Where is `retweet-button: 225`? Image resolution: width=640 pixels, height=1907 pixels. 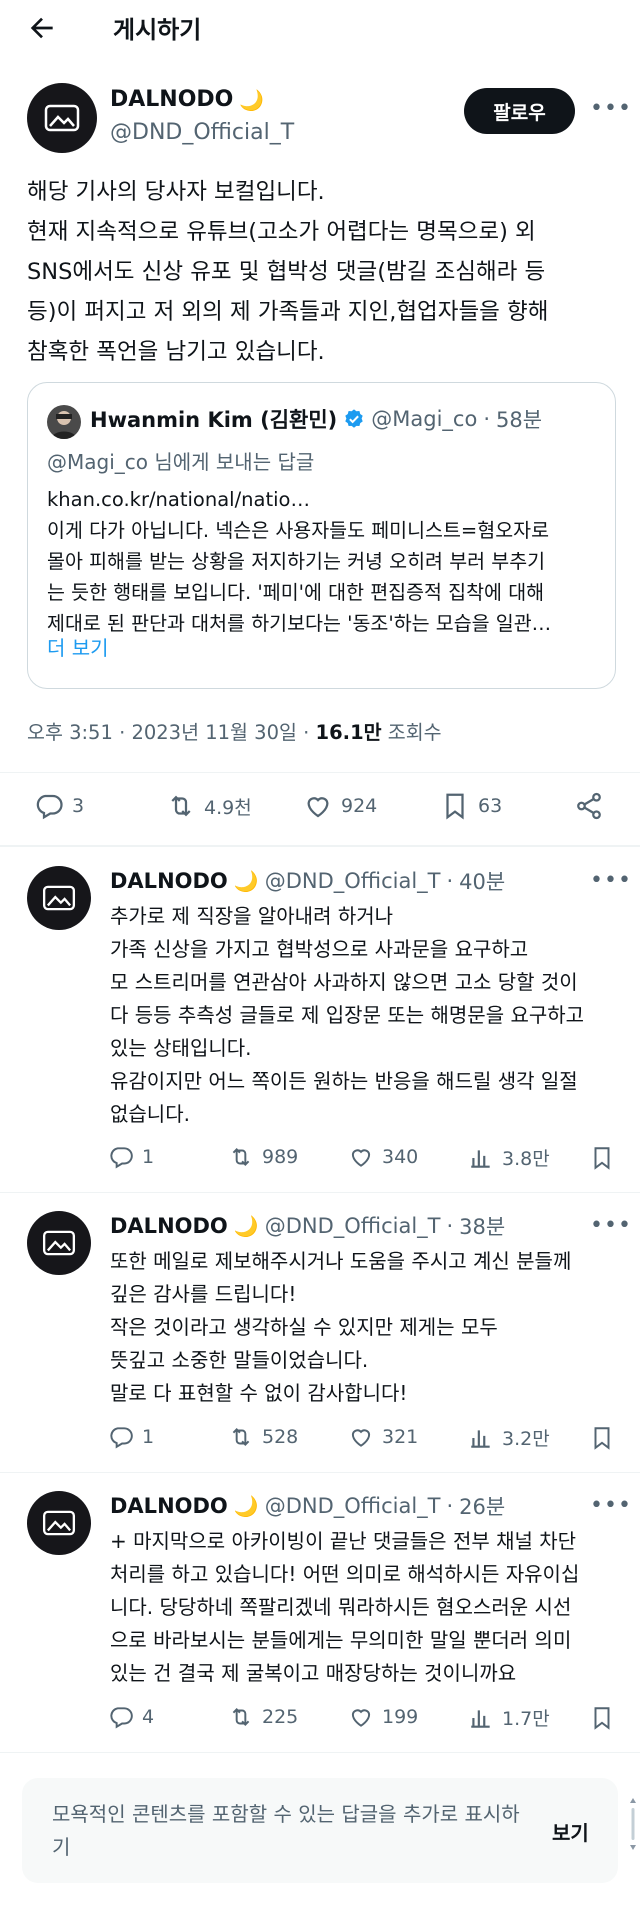
retweet-button: 225 is located at coordinates (263, 1717).